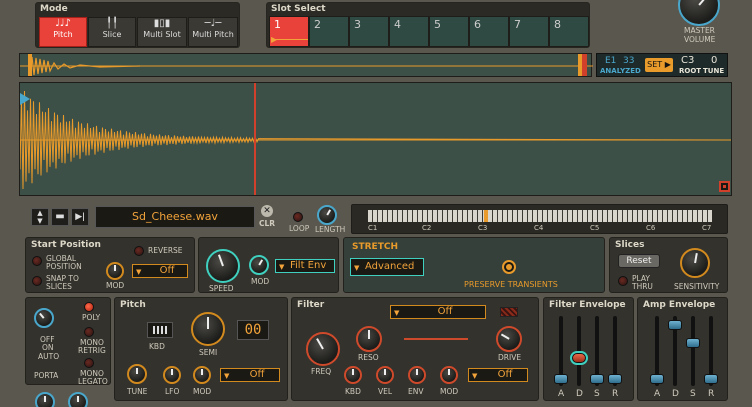 Image resolution: width=752 pixels, height=407 pixels. Describe the element at coordinates (63, 32) in the screenshot. I see `mode-pitch-button: ♩♩♪ Pitch` at that location.